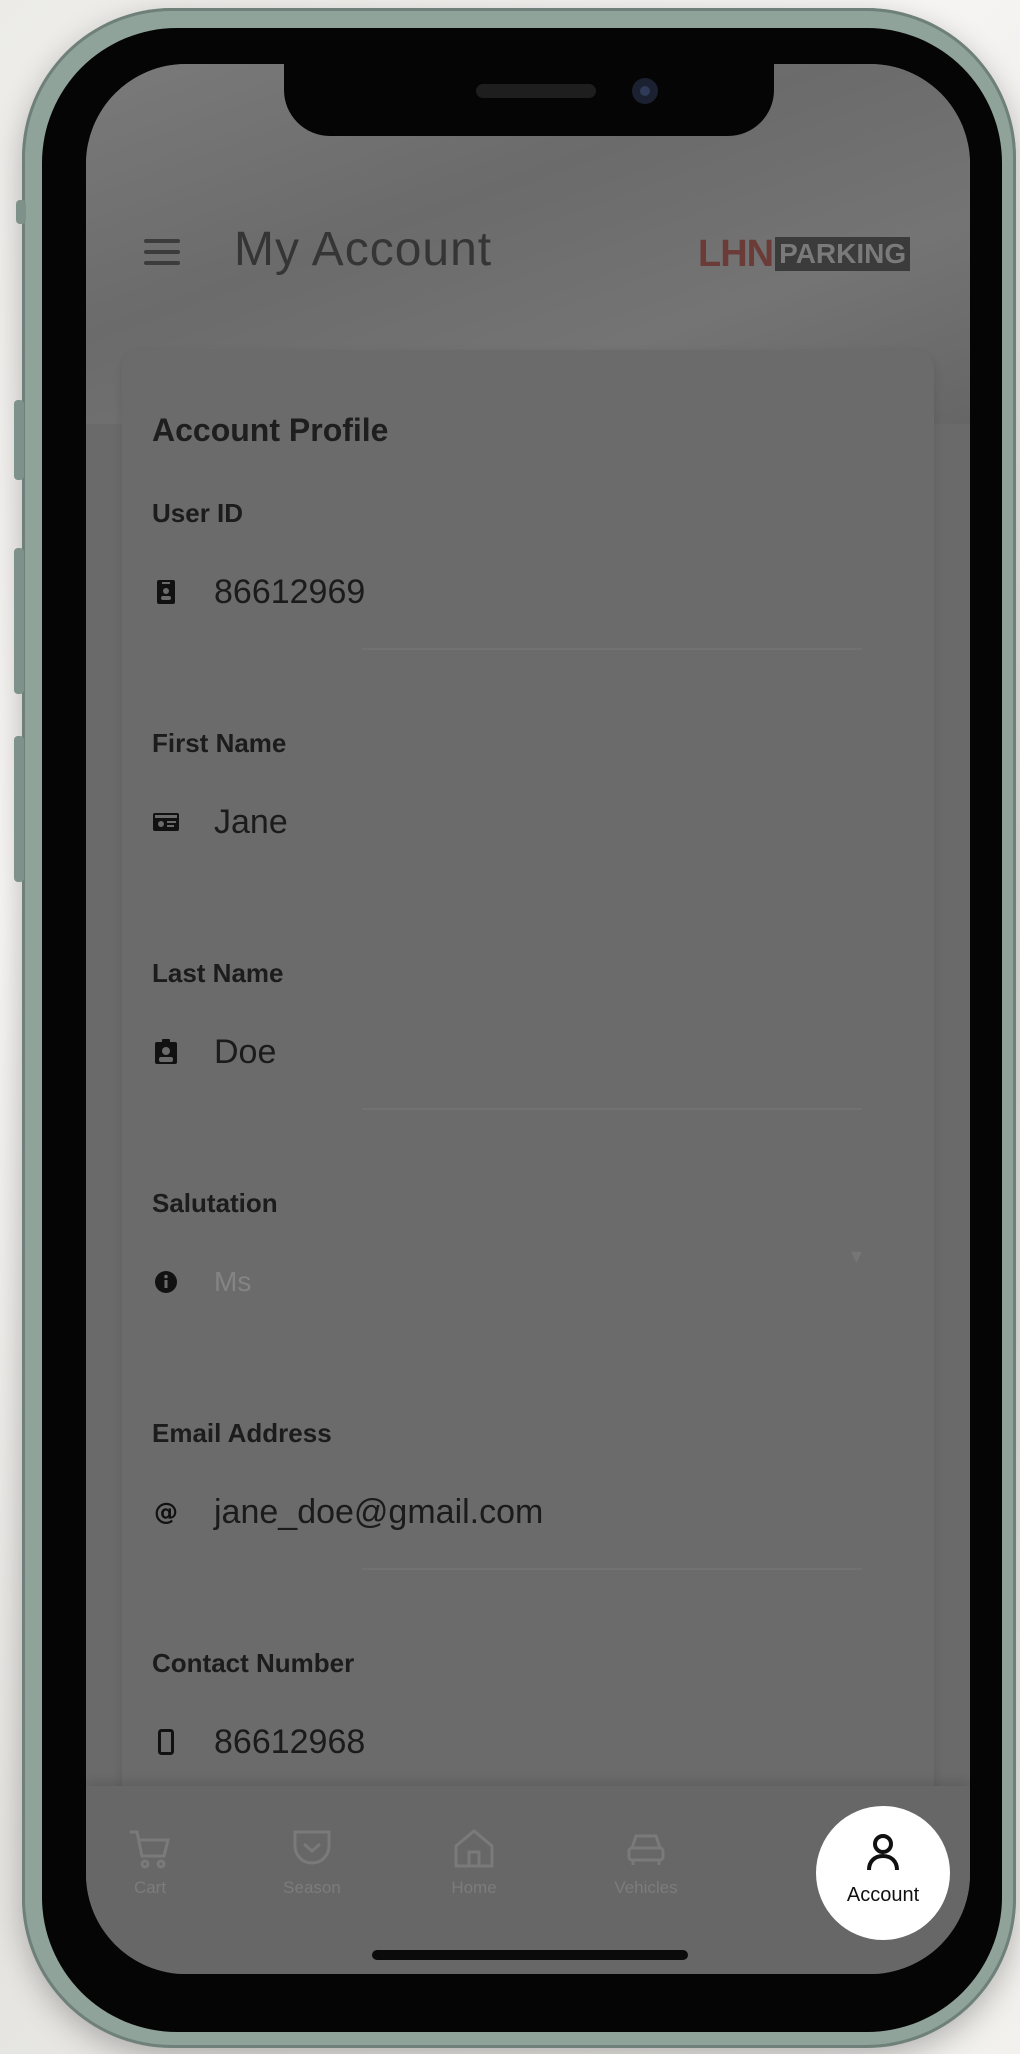  I want to click on first-name-value: Jane, so click(251, 821).